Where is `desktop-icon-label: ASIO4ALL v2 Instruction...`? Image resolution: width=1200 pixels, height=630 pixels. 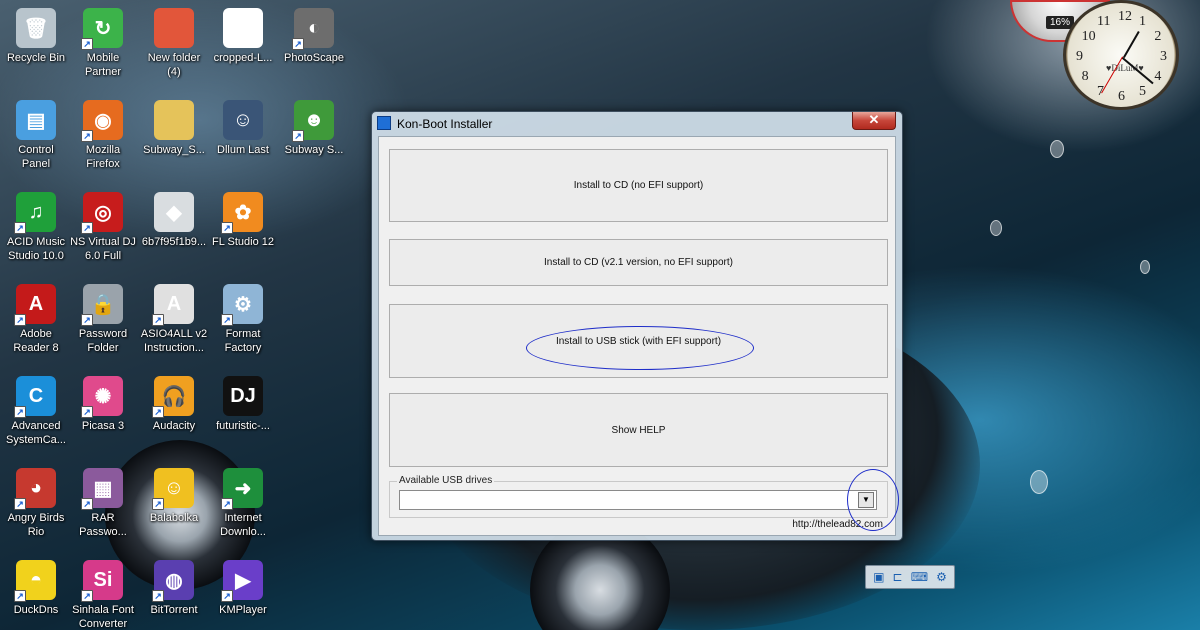
desktop-icon-label: ASIO4ALL v2 Instruction... is located at coordinates (174, 341).